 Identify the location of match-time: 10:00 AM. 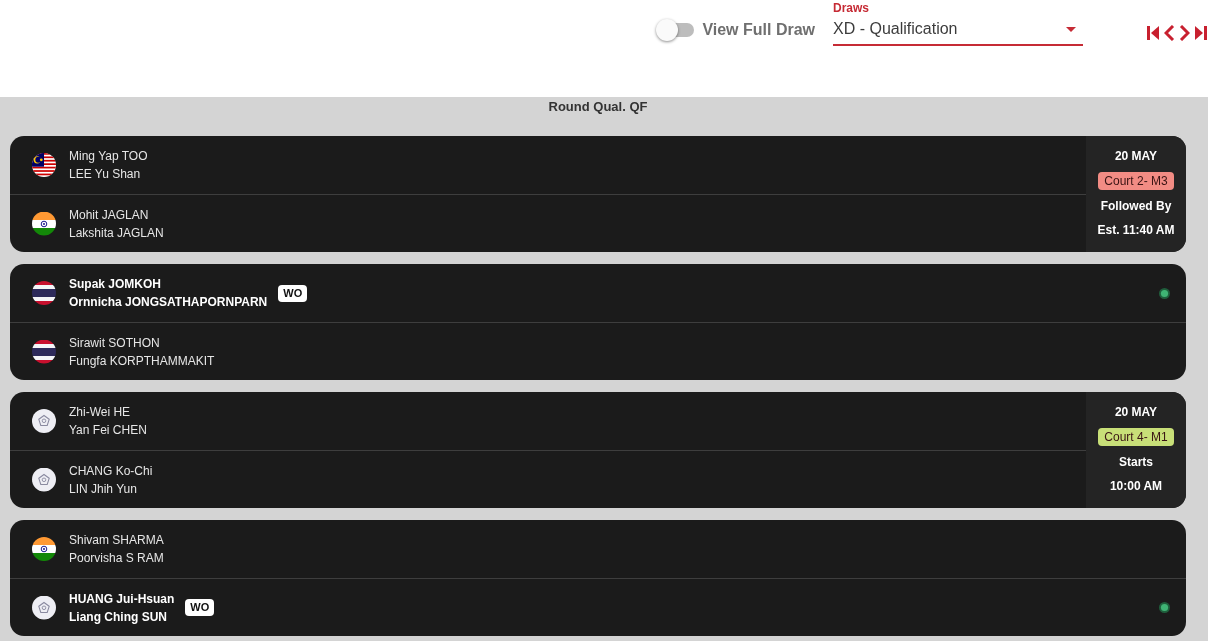
(1136, 486).